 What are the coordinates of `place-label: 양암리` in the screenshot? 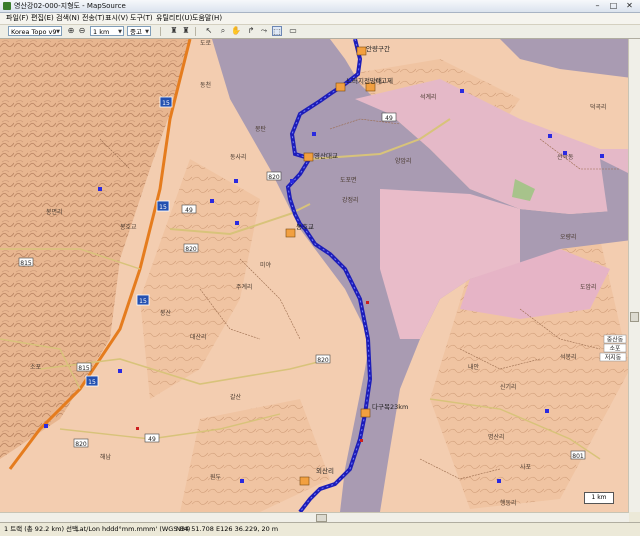 It's located at (403, 161).